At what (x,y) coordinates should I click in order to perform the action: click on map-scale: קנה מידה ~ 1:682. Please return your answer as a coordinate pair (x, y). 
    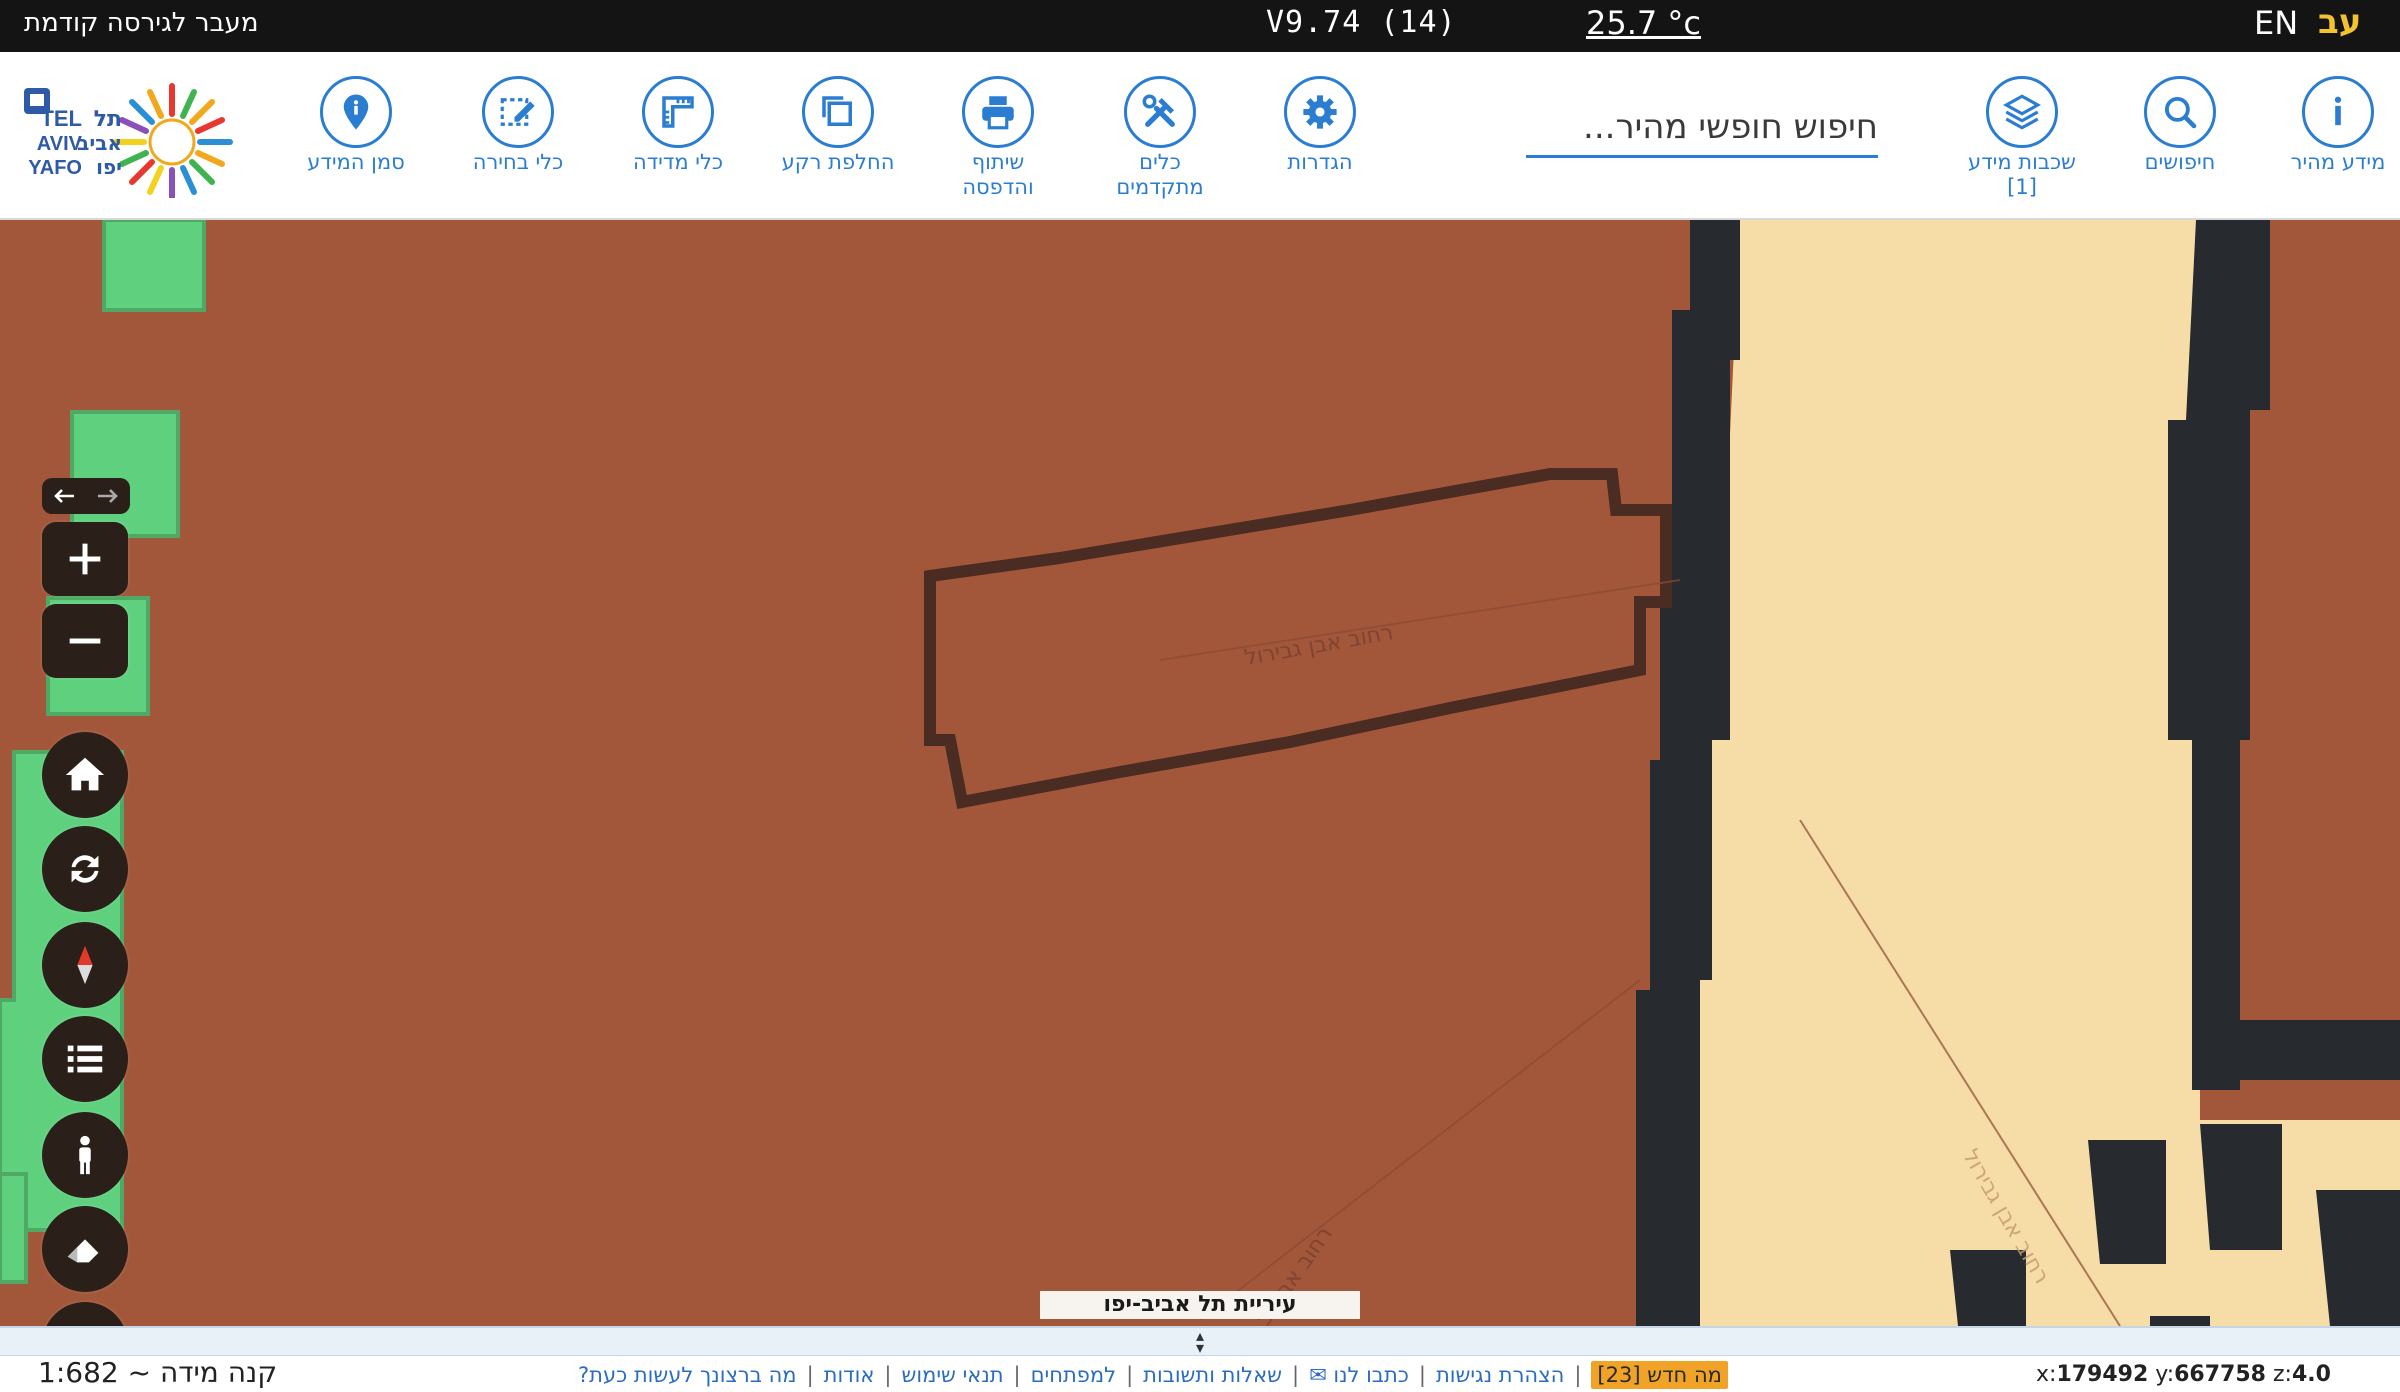
    Looking at the image, I should click on (158, 1372).